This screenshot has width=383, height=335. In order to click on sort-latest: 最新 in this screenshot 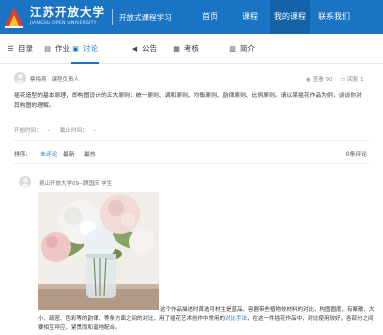, I will do `click(69, 153)`.